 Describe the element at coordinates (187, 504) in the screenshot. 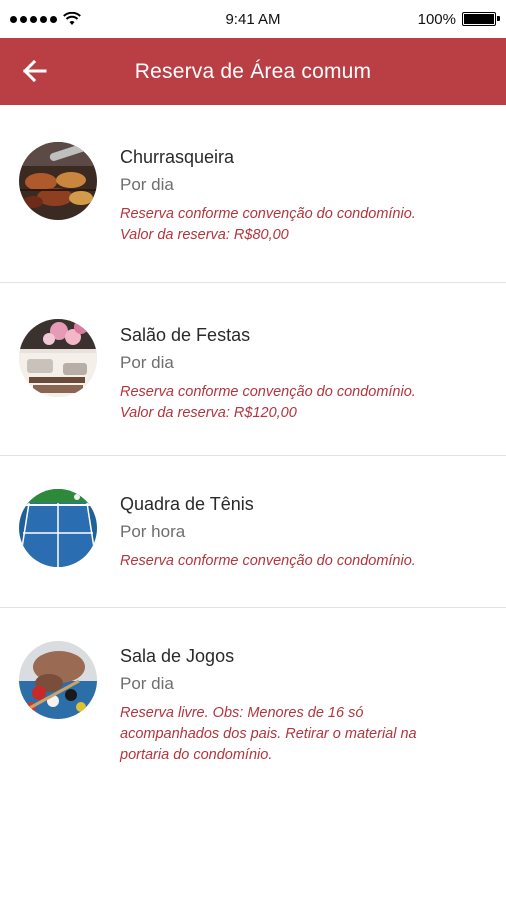

I see `item-title: Quadra de Tênis` at that location.